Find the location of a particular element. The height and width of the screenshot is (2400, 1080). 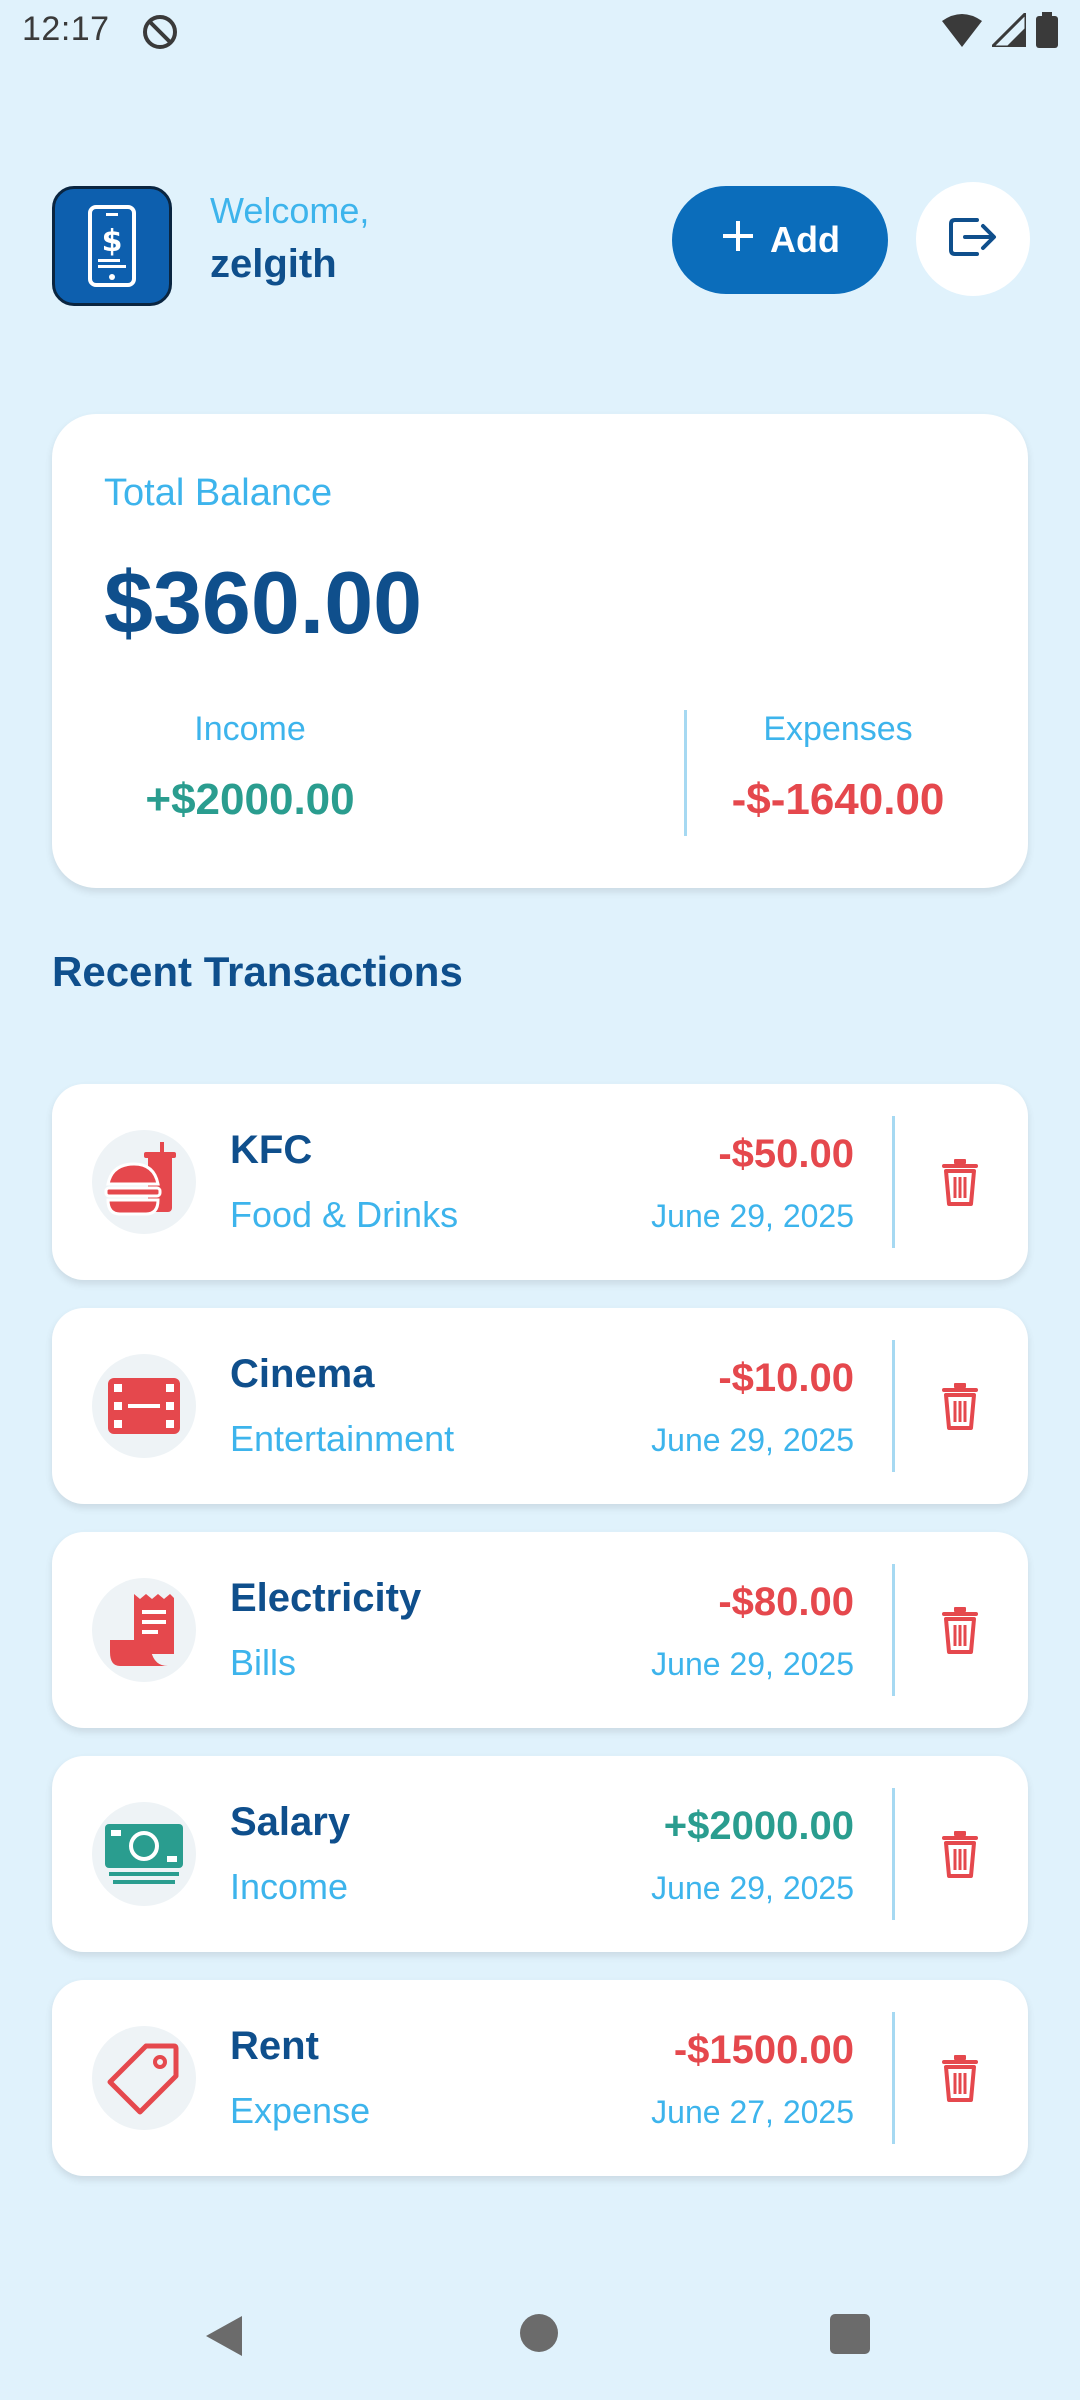

money-phone-icon: $ is located at coordinates (112, 246).